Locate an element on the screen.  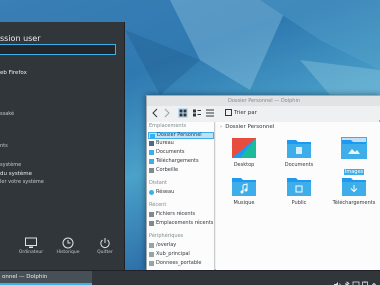
public-folder-icon is located at coordinates (299, 186).